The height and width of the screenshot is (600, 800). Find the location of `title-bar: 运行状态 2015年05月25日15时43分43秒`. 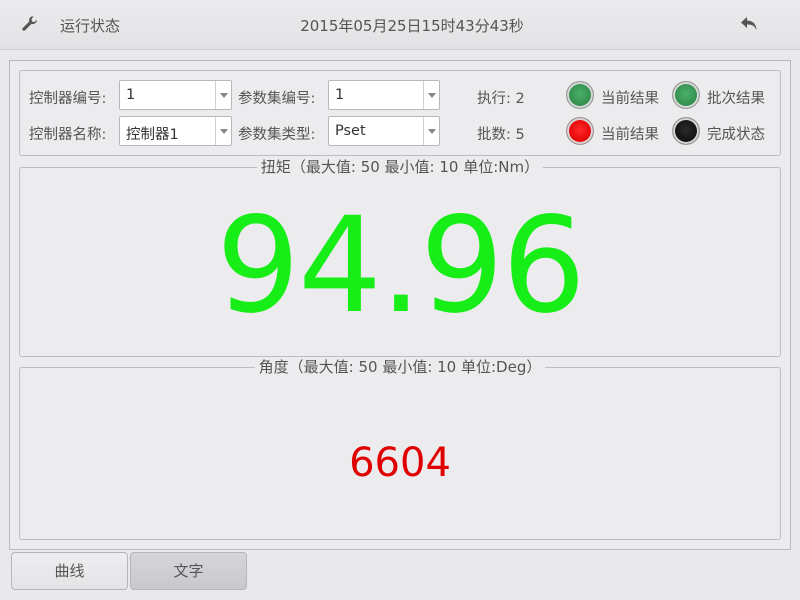

title-bar: 运行状态 2015年05月25日15时43分43秒 is located at coordinates (400, 25).